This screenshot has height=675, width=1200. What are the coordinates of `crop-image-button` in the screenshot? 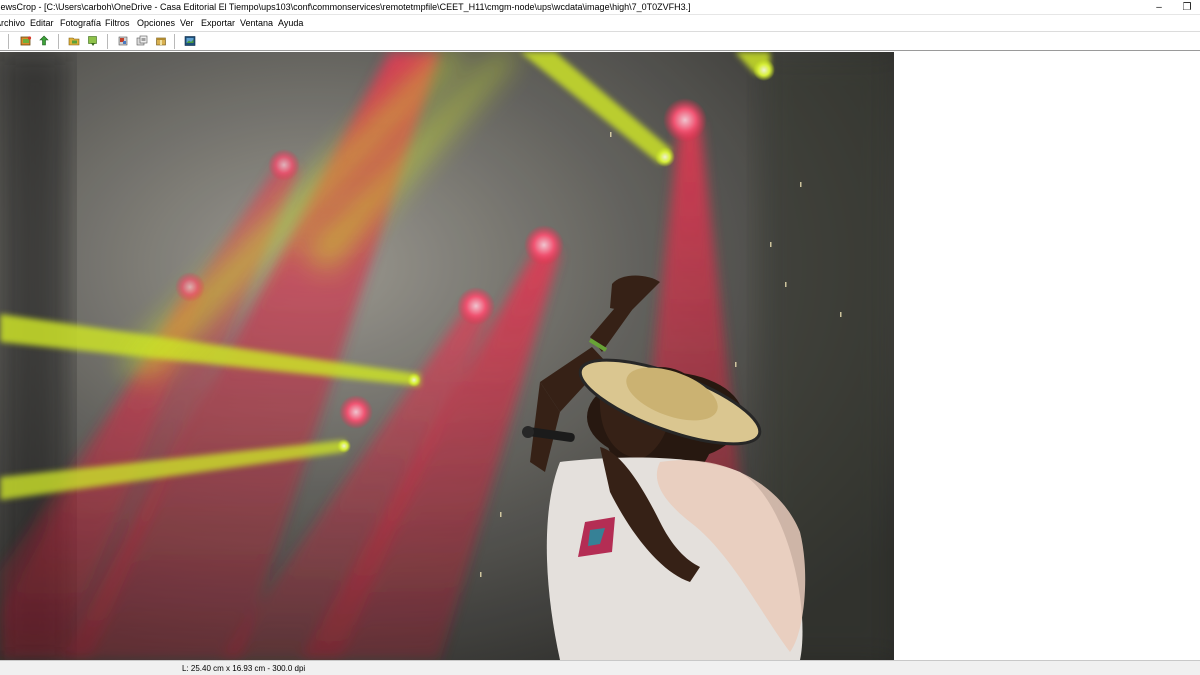 It's located at (123, 41).